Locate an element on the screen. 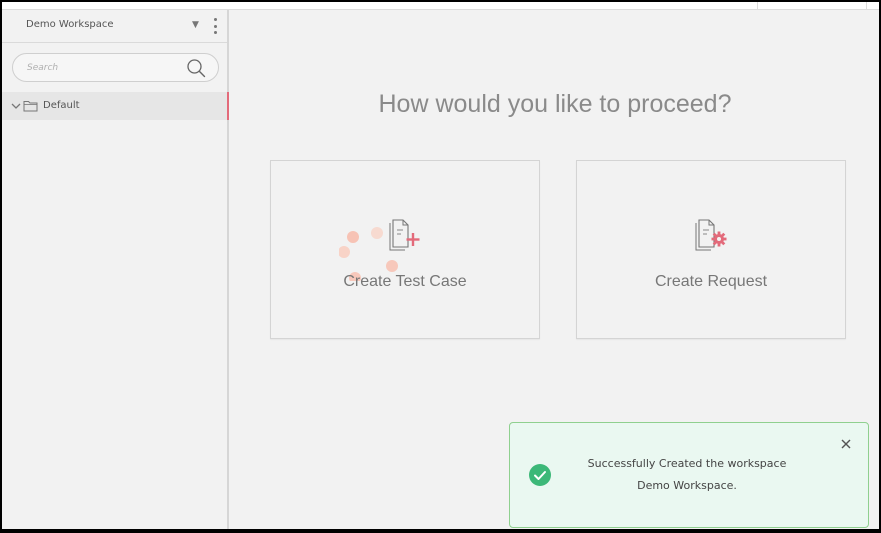 Image resolution: width=881 pixels, height=533 pixels. create-request-card: Create Request is located at coordinates (711, 249).